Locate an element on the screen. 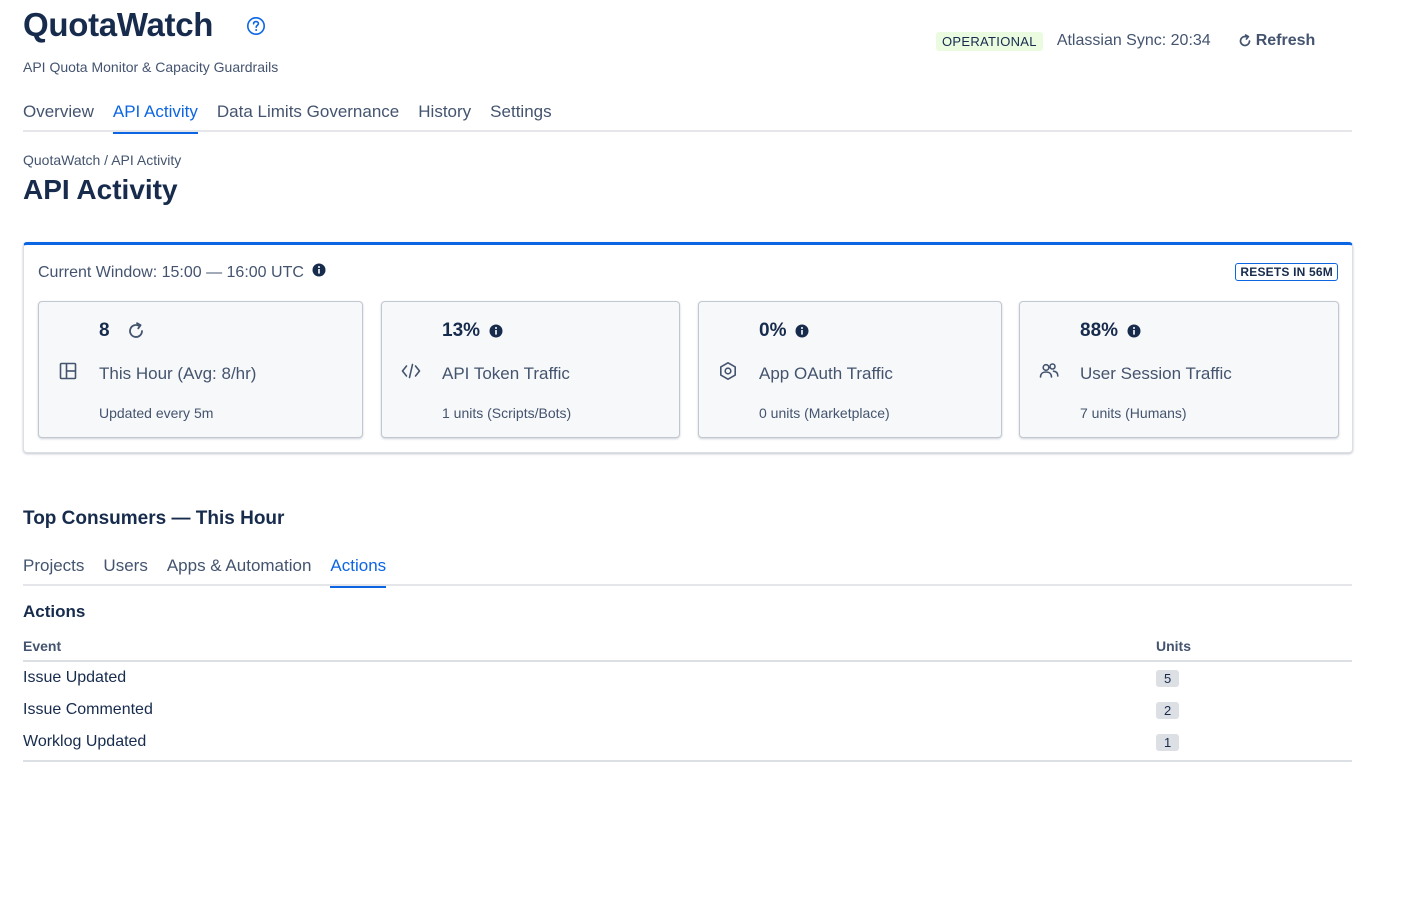 The width and height of the screenshot is (1410, 900). resets-badge: RESETS IN 56M is located at coordinates (1286, 272).